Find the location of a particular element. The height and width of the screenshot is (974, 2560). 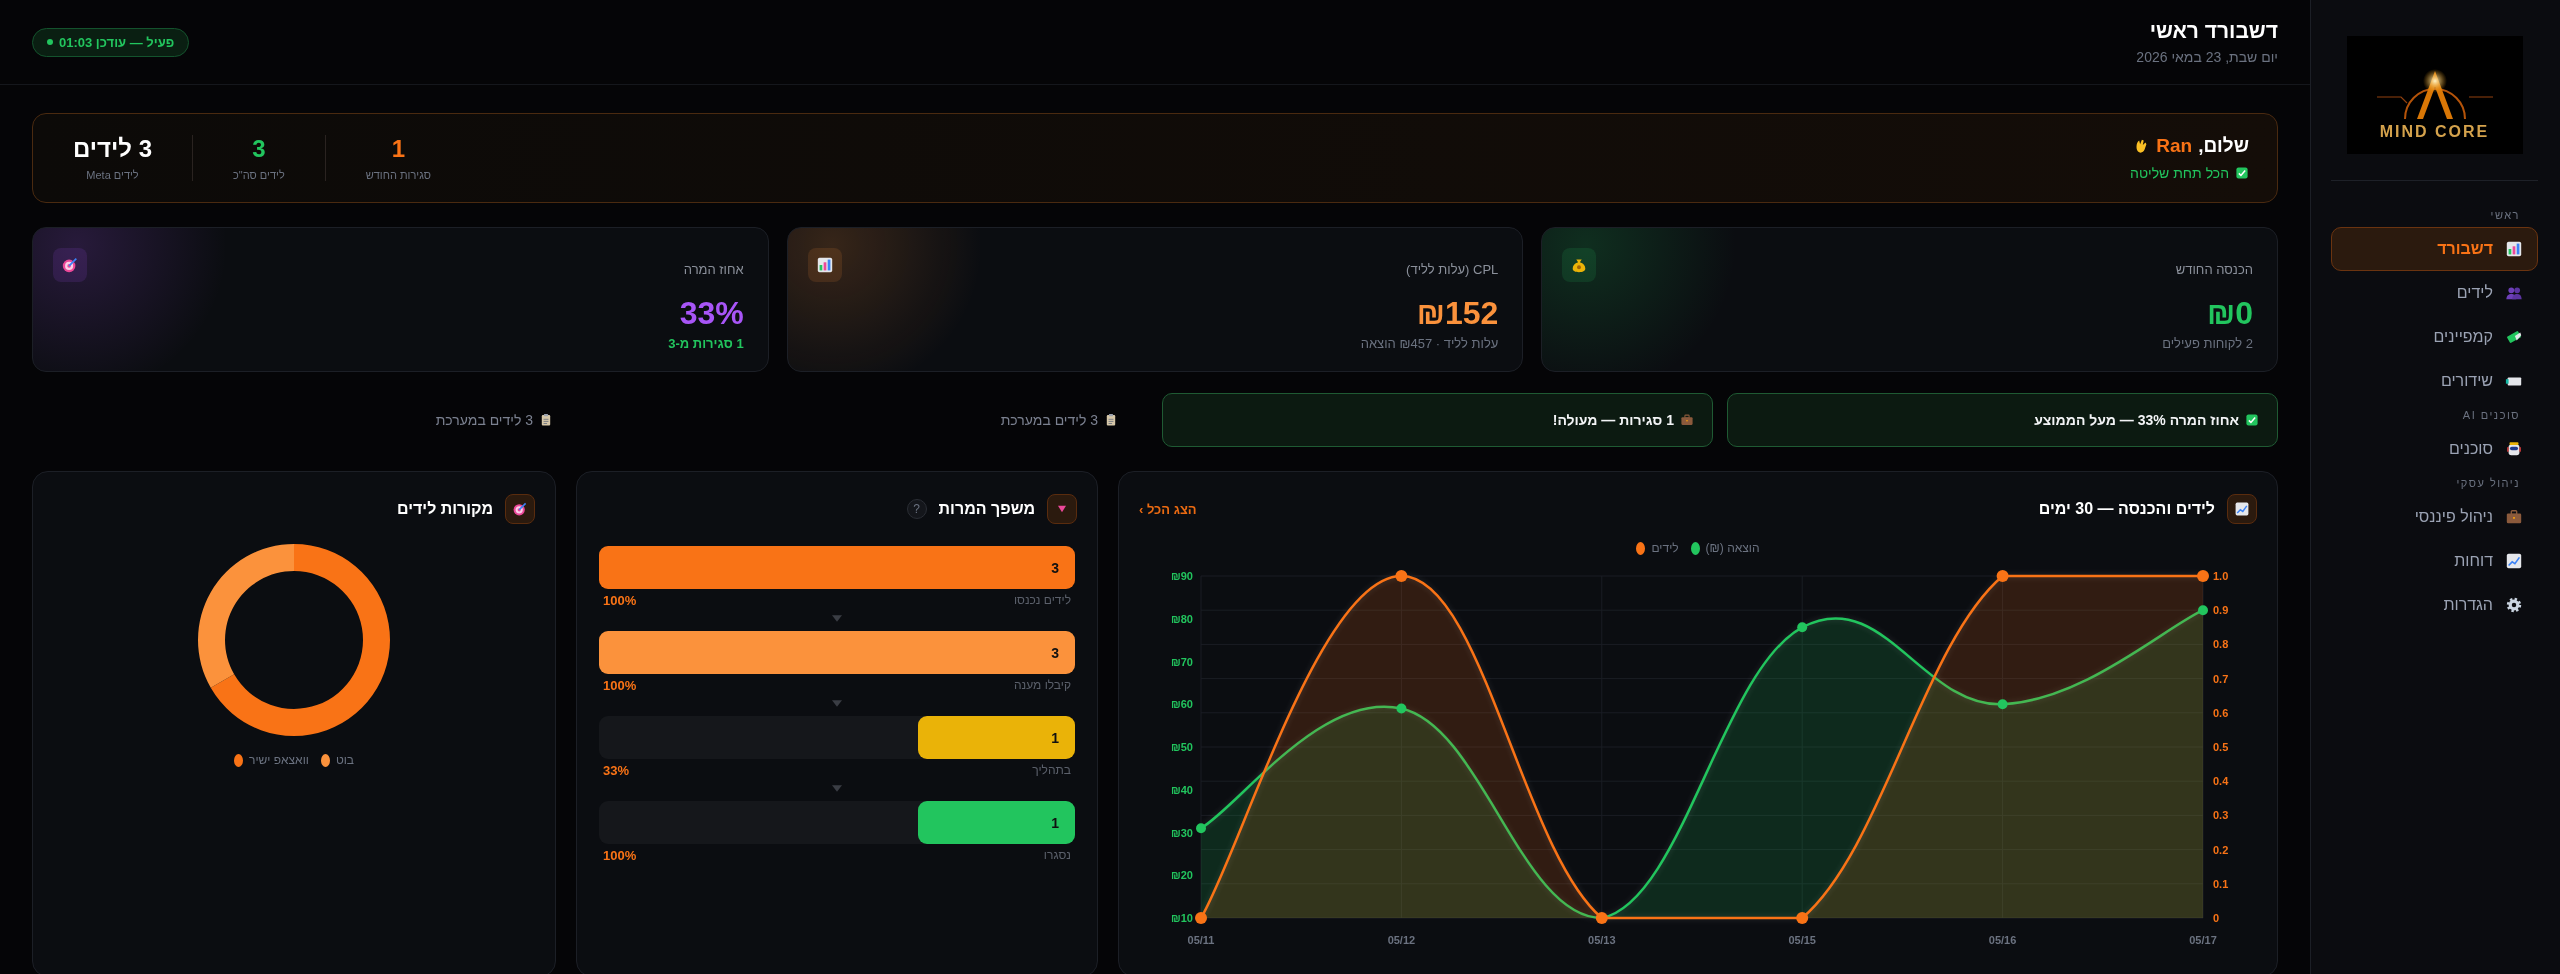

stat-value: 1 is located at coordinates (398, 149).